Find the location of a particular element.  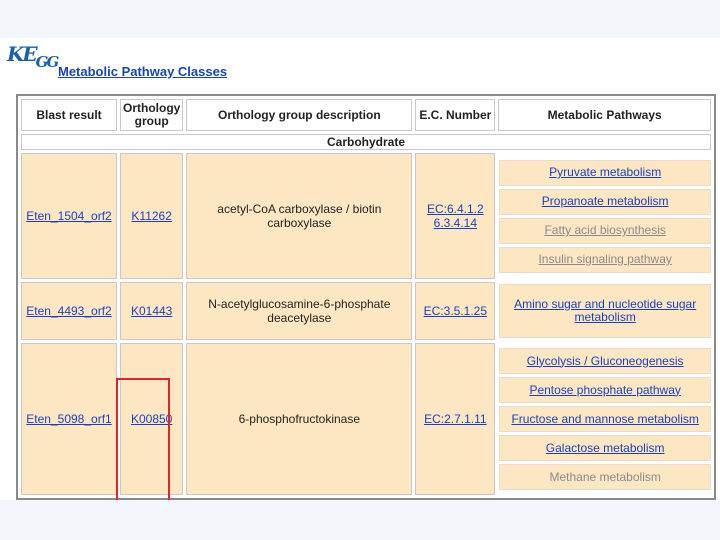

ec-number-link: EC:3.5.1.25 is located at coordinates (455, 311).